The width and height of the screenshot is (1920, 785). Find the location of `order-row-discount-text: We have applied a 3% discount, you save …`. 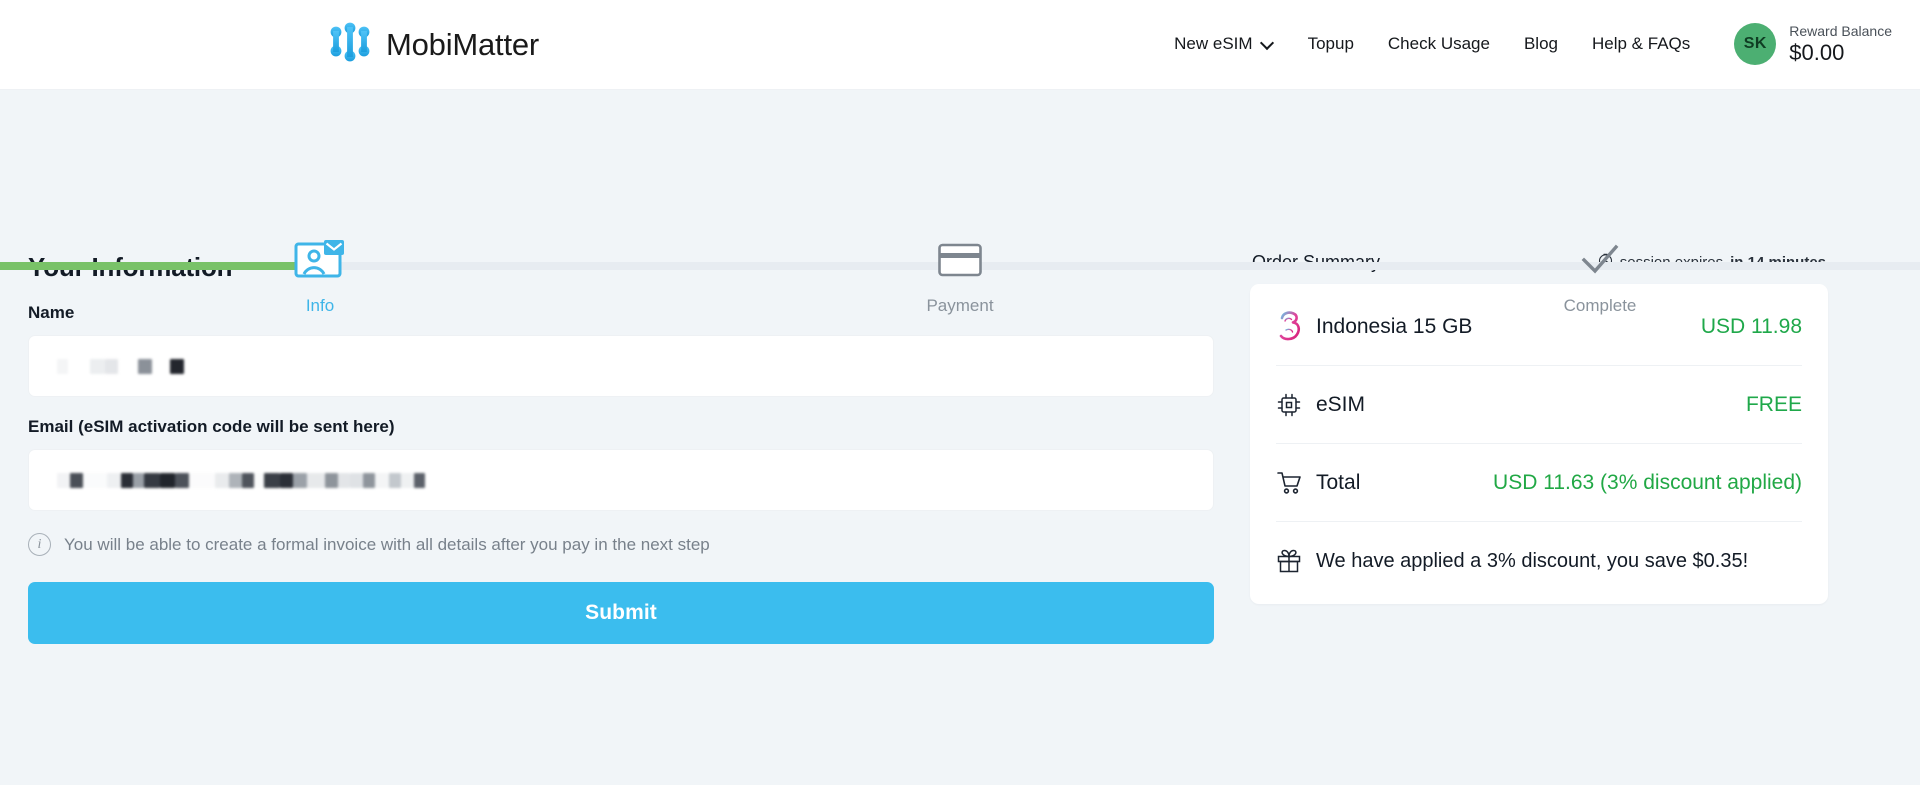

order-row-discount-text: We have applied a 3% discount, you save … is located at coordinates (1532, 560).